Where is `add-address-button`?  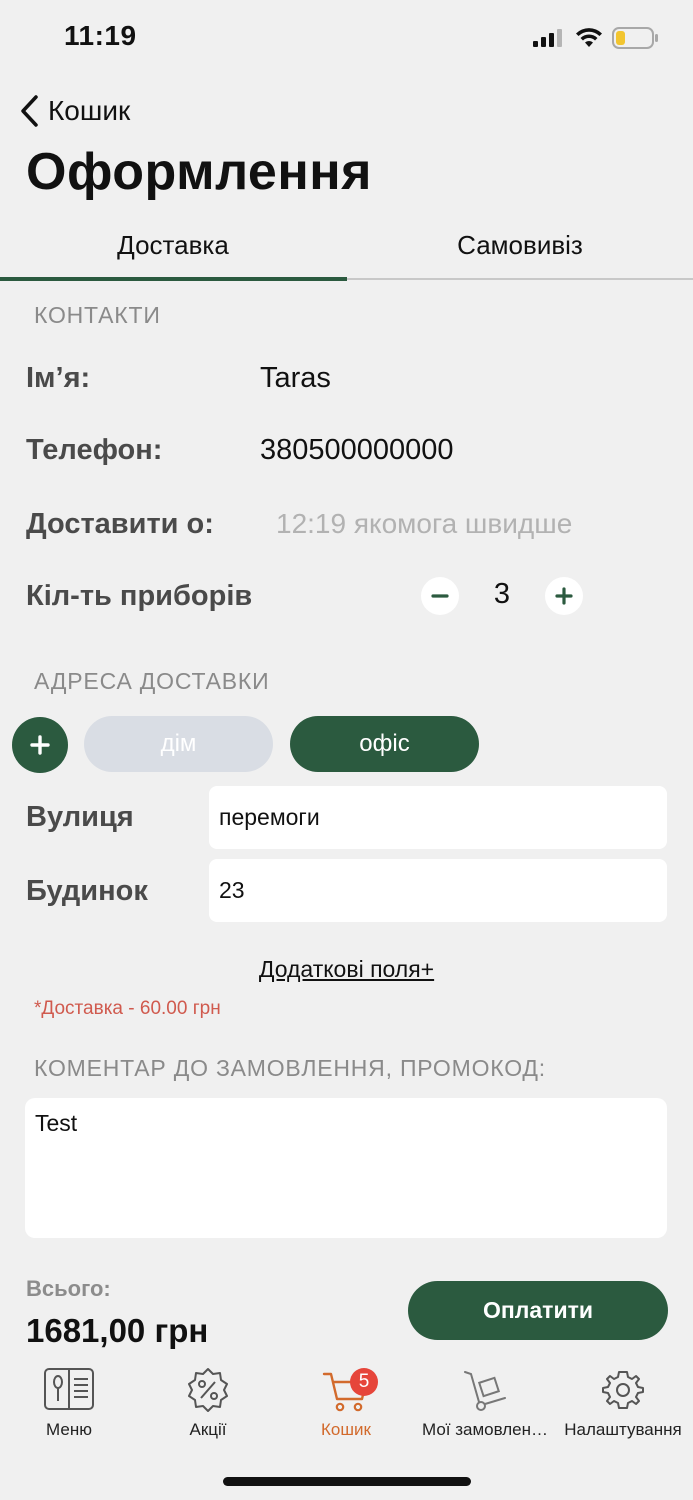 add-address-button is located at coordinates (40, 745).